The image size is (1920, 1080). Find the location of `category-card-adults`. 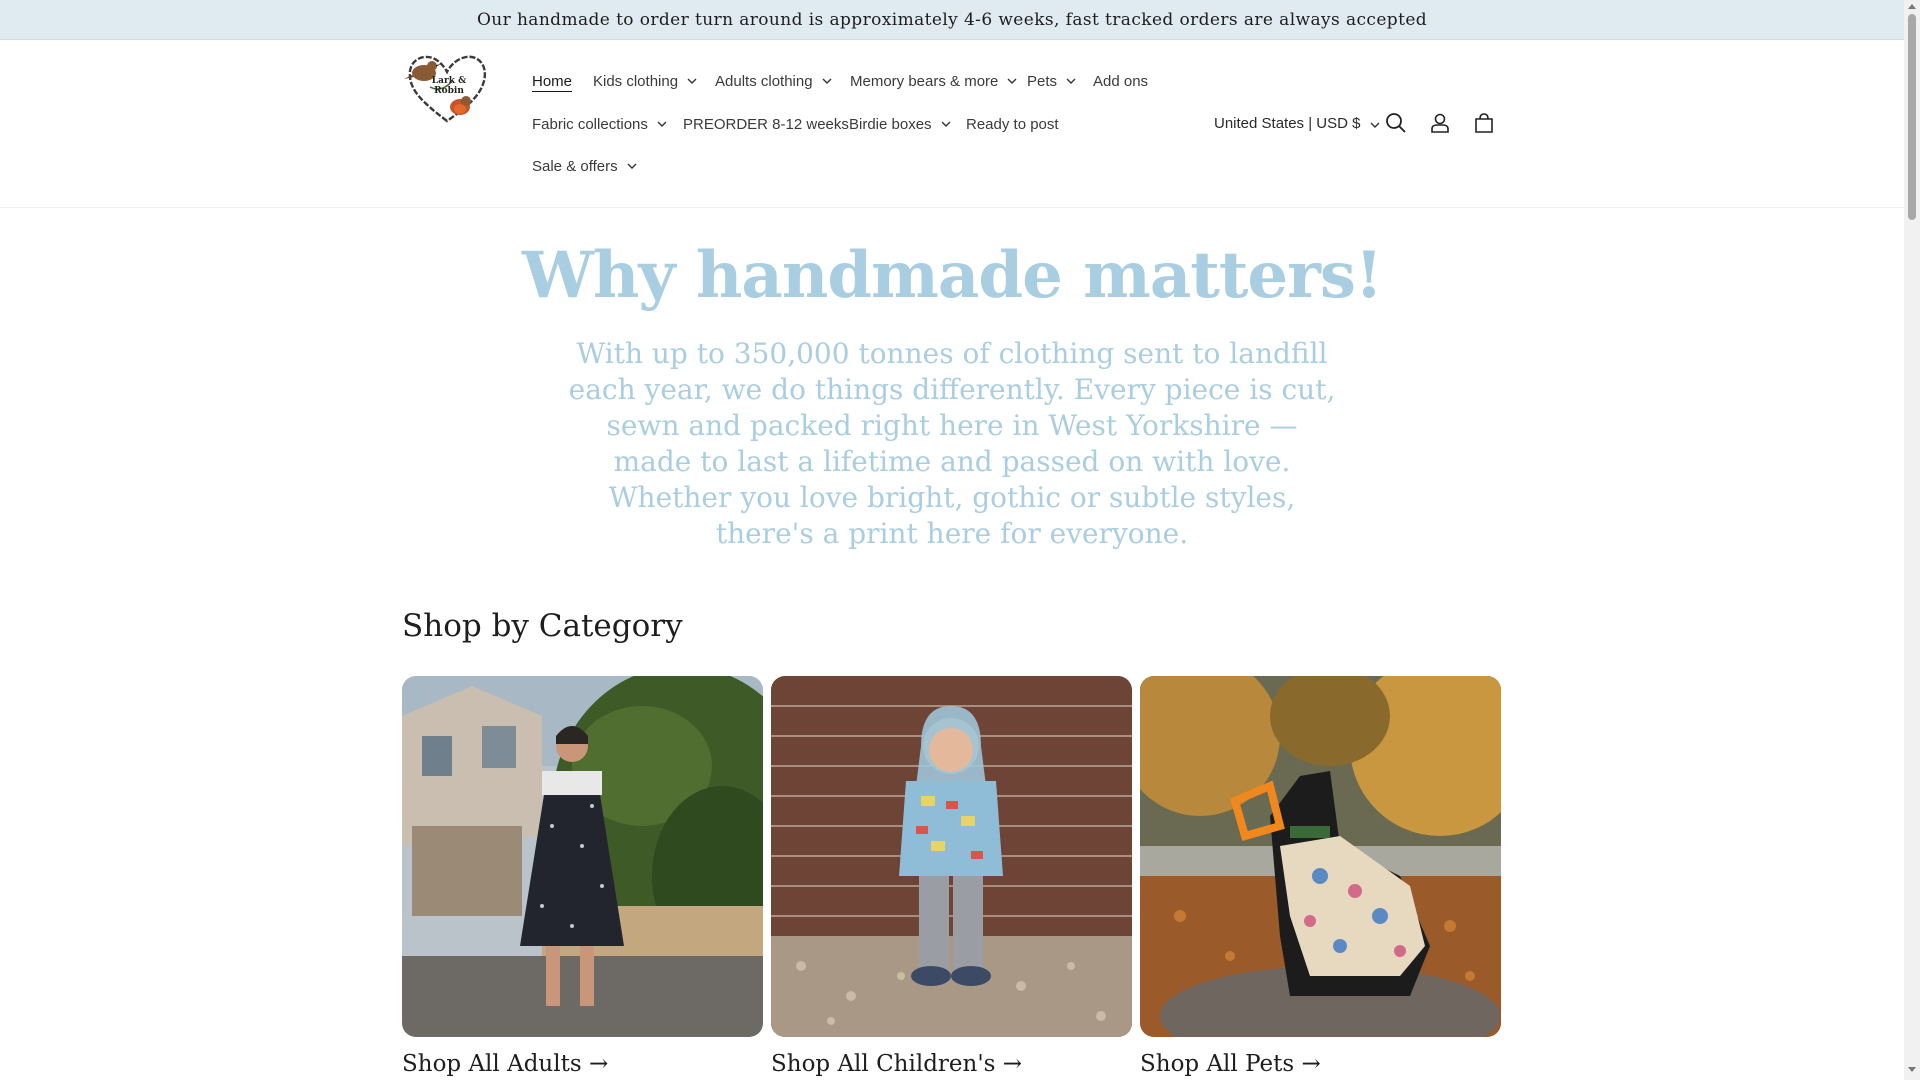

category-card-adults is located at coordinates (582, 856).